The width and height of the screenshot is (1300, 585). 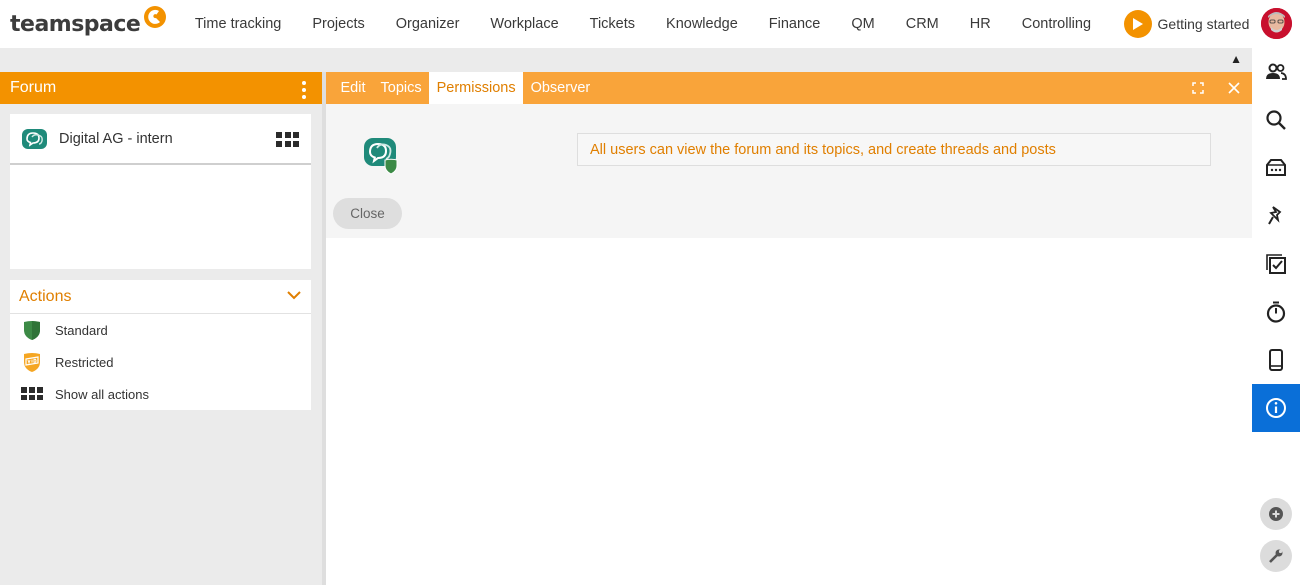 What do you see at coordinates (116, 138) in the screenshot?
I see `forum-name: Digital AG - intern` at bounding box center [116, 138].